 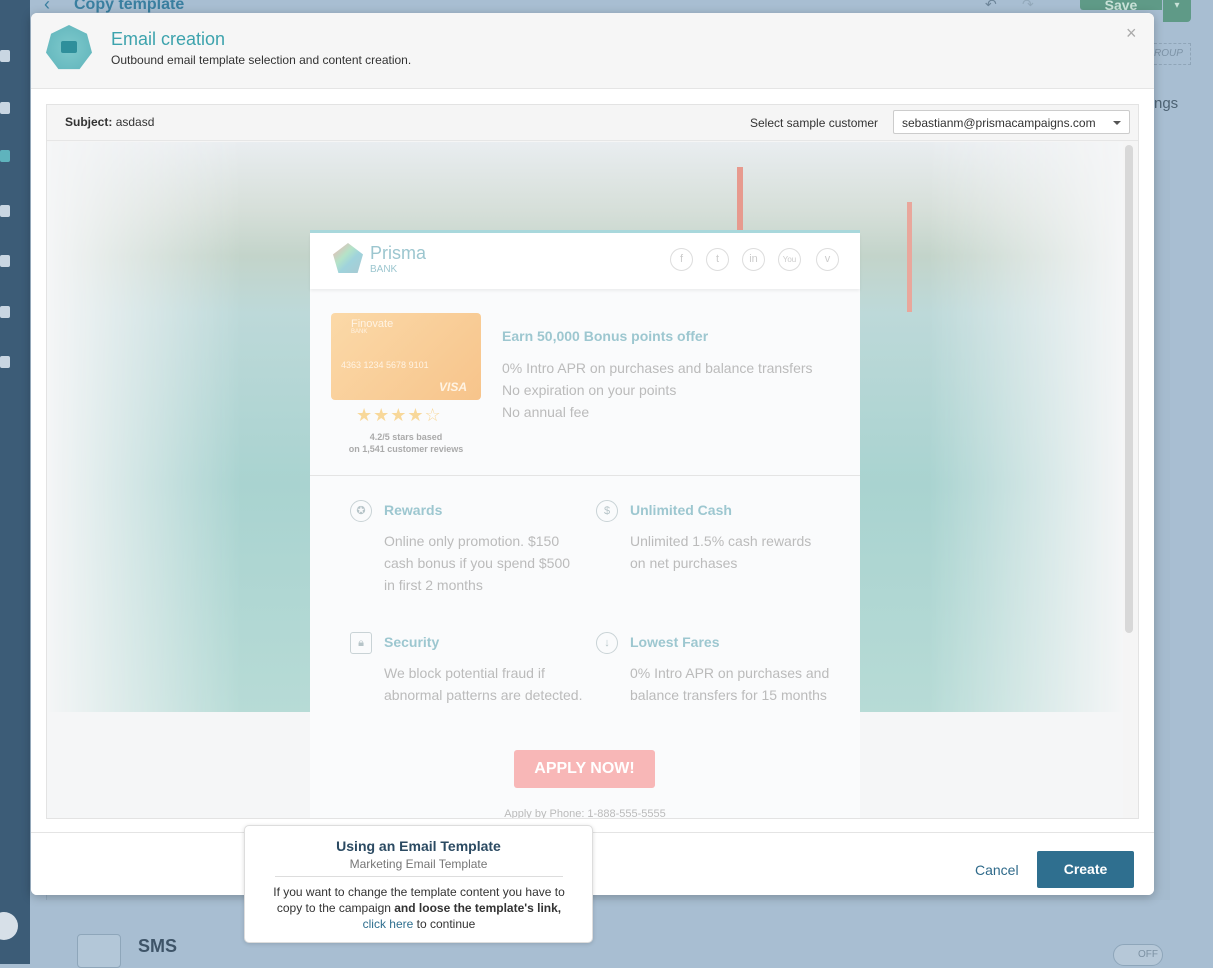 I want to click on group-button: ROUP, so click(x=1172, y=54).